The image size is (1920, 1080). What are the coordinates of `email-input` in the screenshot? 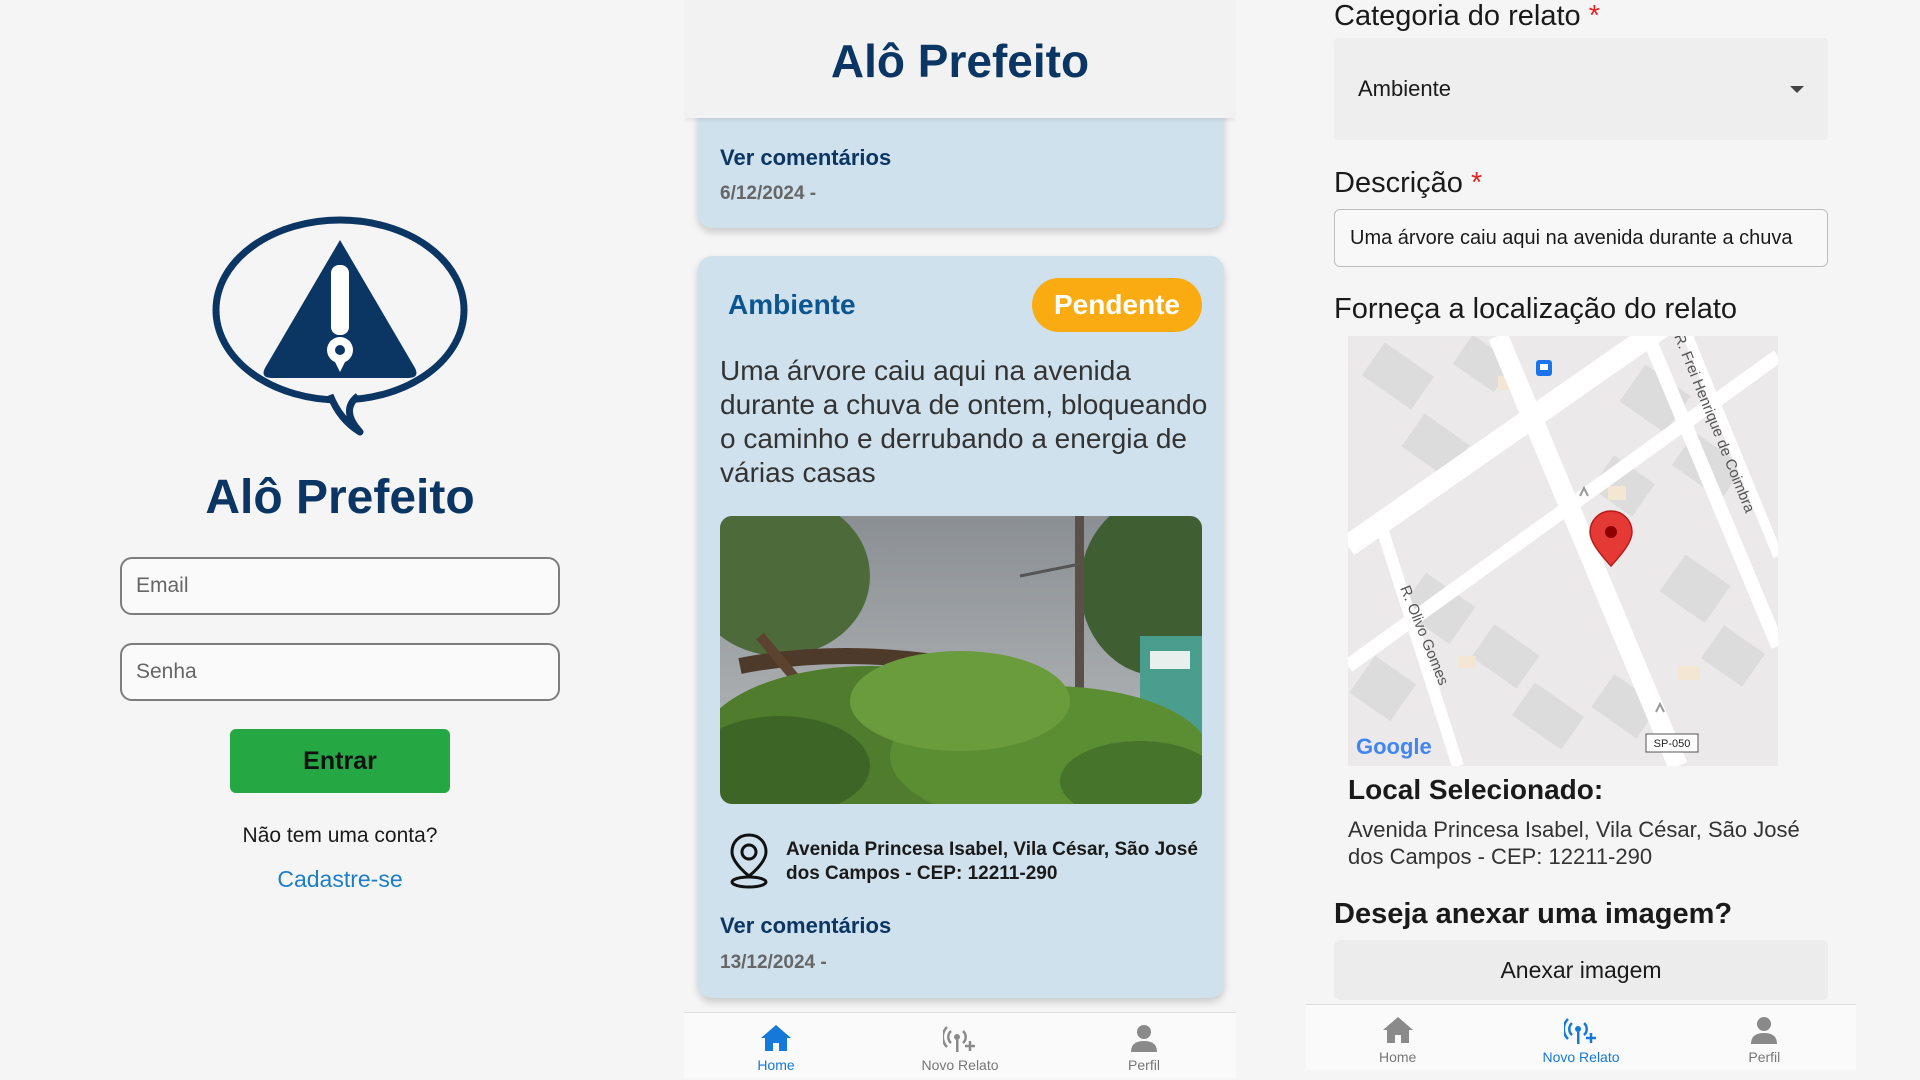 It's located at (340, 586).